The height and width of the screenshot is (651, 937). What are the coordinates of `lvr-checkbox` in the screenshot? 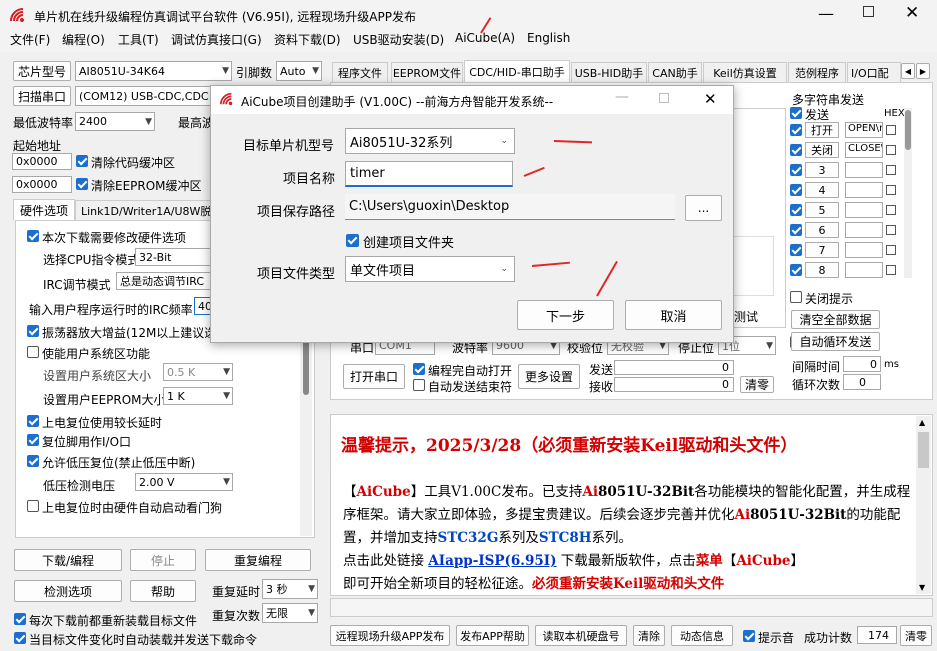 It's located at (33, 461).